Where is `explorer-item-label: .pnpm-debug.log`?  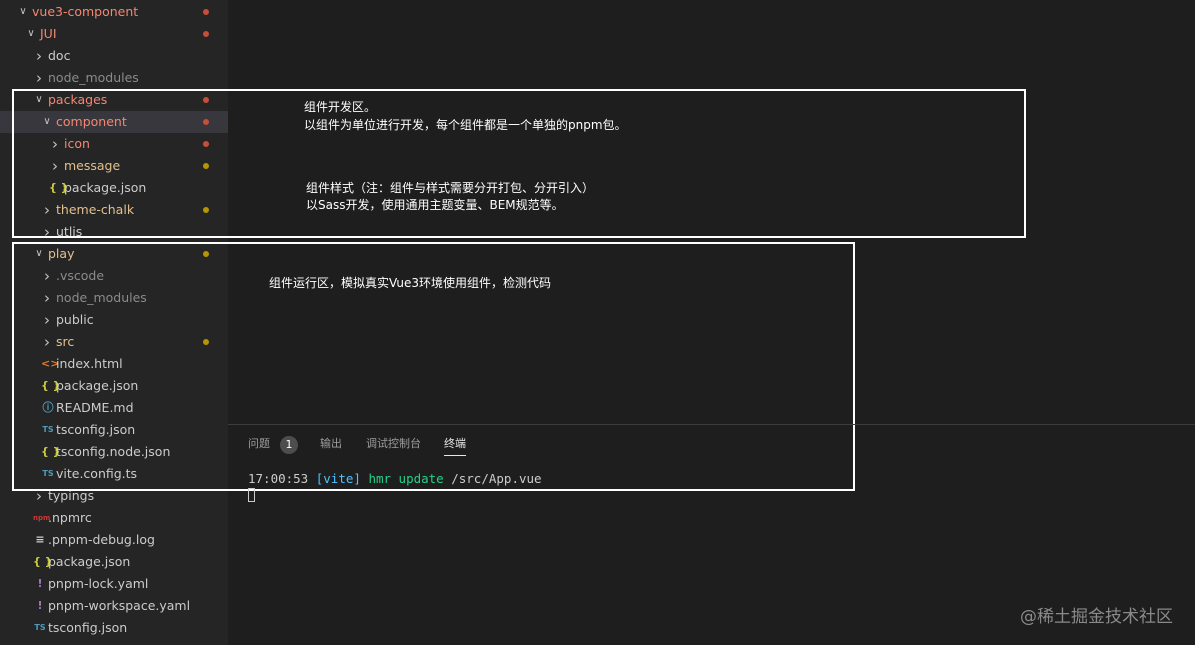
explorer-item-label: .pnpm-debug.log is located at coordinates (101, 539).